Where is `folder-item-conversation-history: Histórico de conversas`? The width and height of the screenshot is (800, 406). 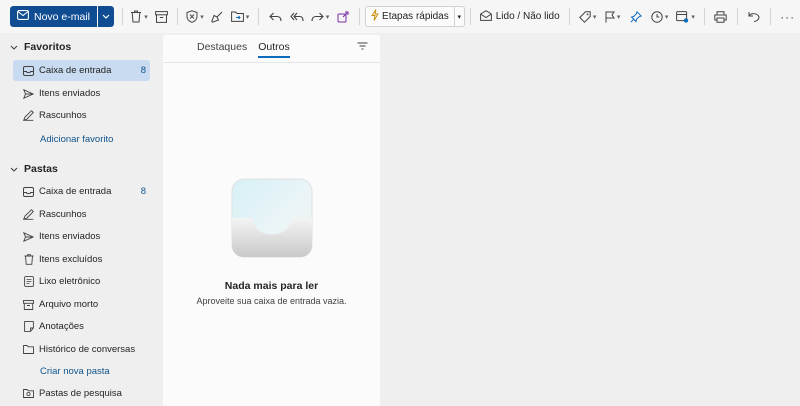
folder-item-conversation-history: Histórico de conversas is located at coordinates (81, 349).